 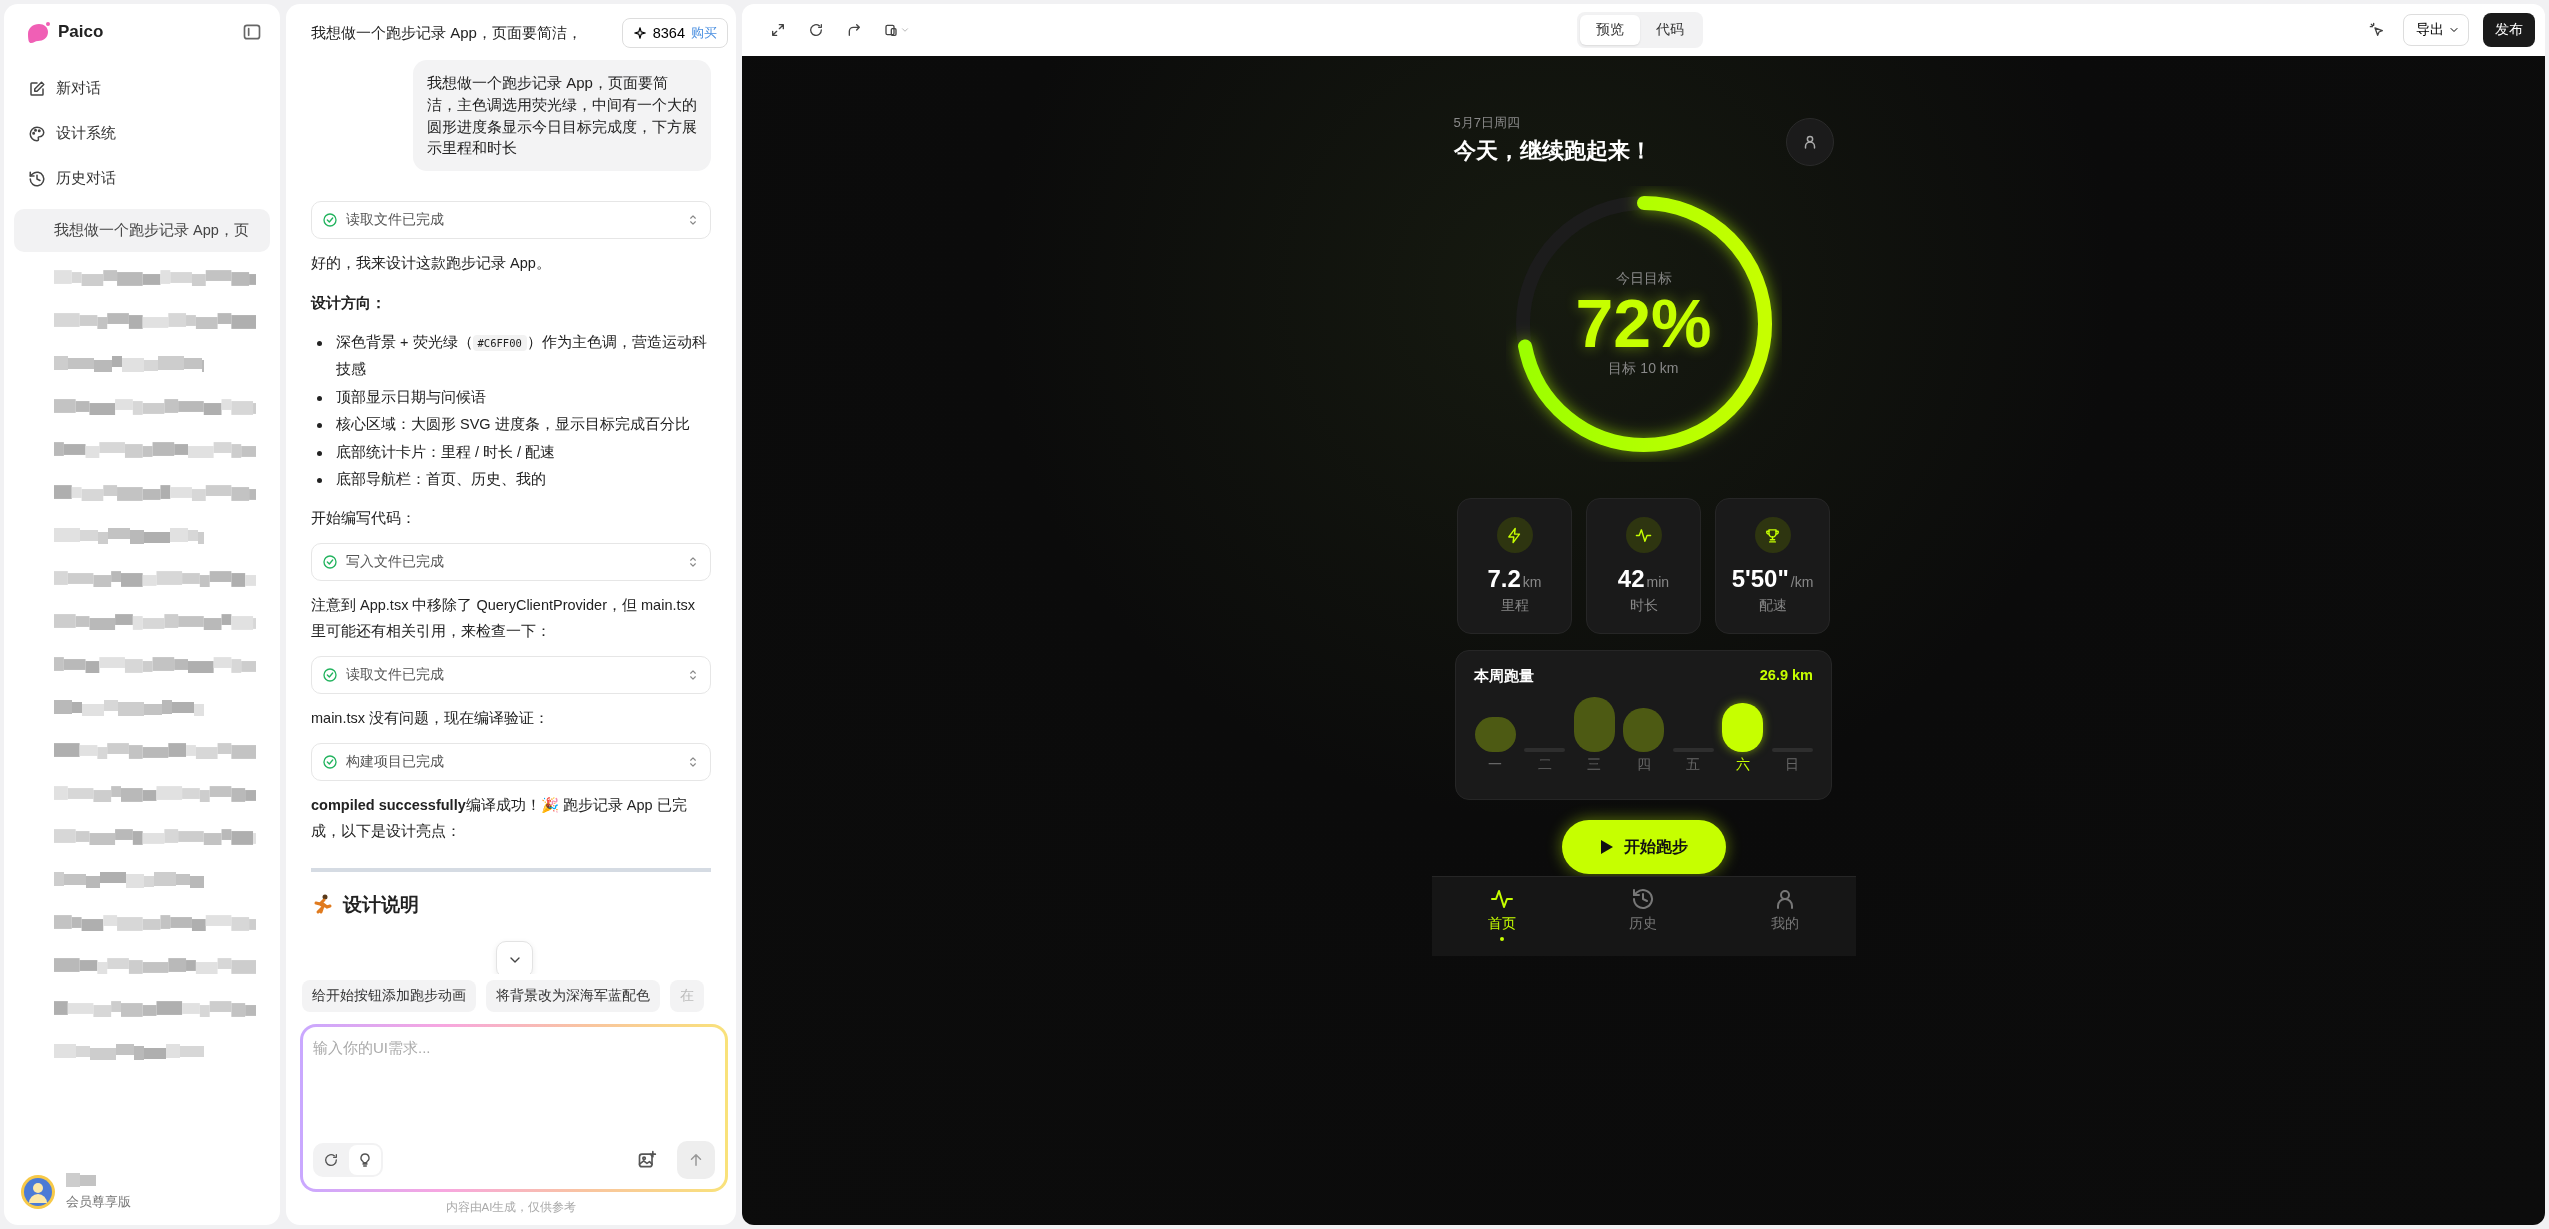 What do you see at coordinates (1487, 123) in the screenshot?
I see `date-text: 5月7日周四` at bounding box center [1487, 123].